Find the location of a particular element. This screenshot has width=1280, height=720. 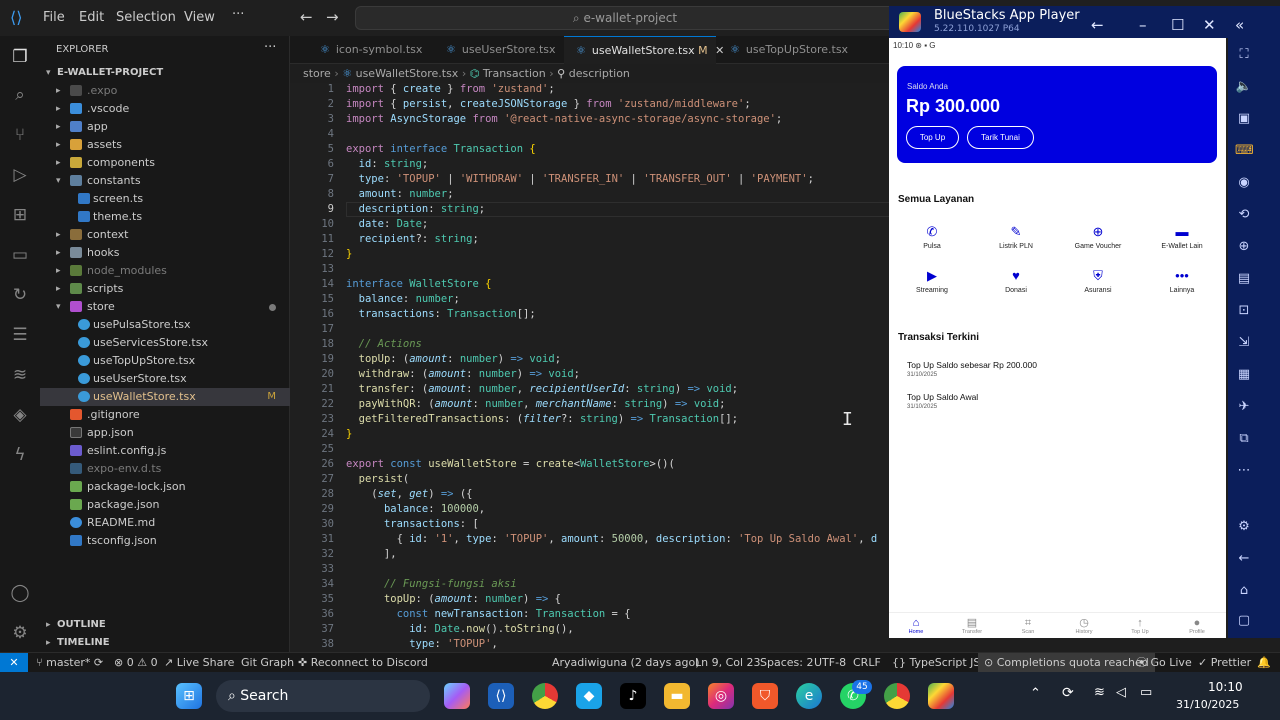

copilot-icon is located at coordinates (457, 696).